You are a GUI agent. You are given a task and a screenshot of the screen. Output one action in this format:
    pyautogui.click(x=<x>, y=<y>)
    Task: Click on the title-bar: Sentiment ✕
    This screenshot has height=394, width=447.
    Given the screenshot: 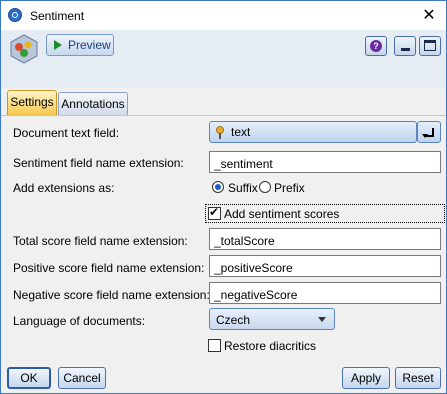 What is the action you would take?
    pyautogui.click(x=223, y=15)
    